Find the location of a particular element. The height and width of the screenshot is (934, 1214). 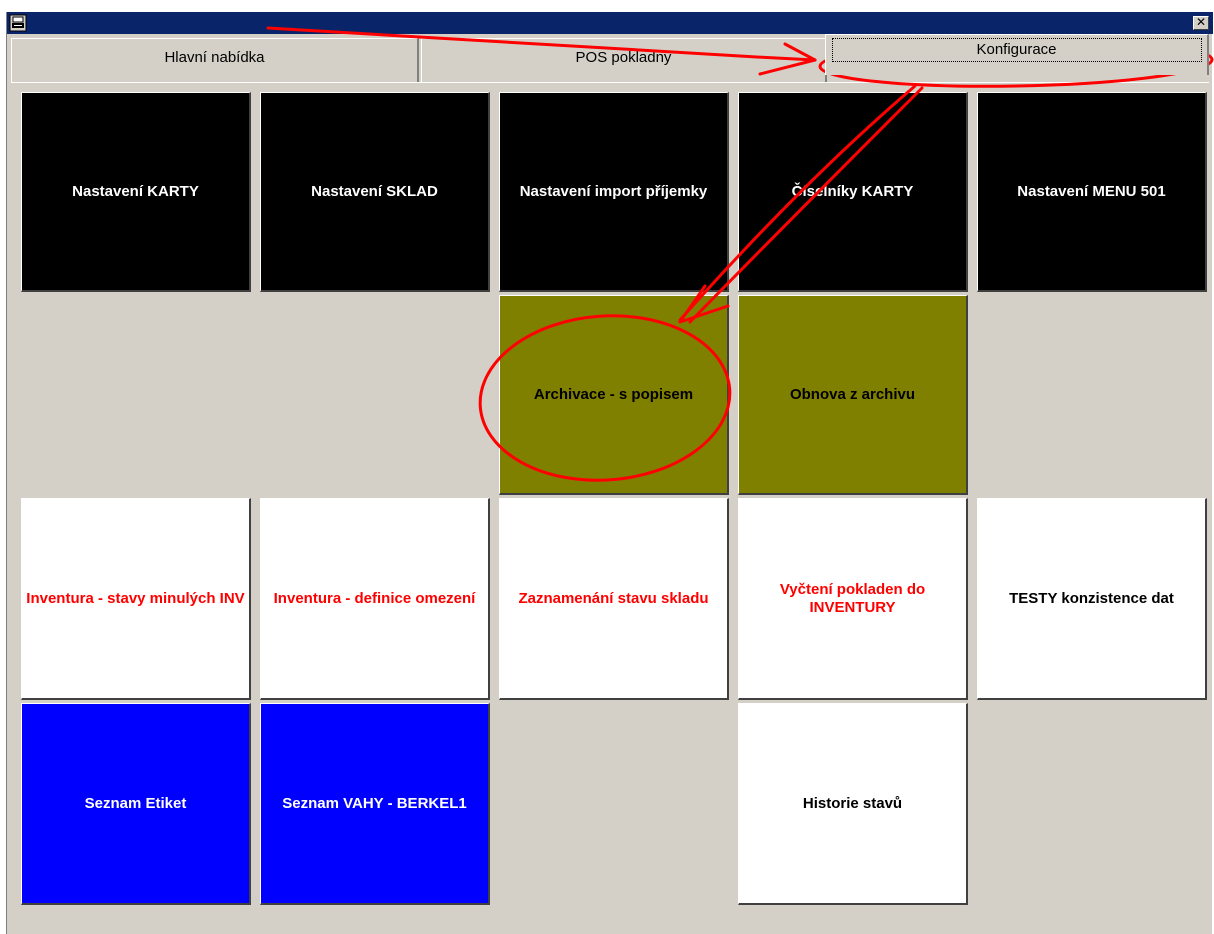

tile-ciselniky-karty: Číselníky KARTY is located at coordinates (853, 192).